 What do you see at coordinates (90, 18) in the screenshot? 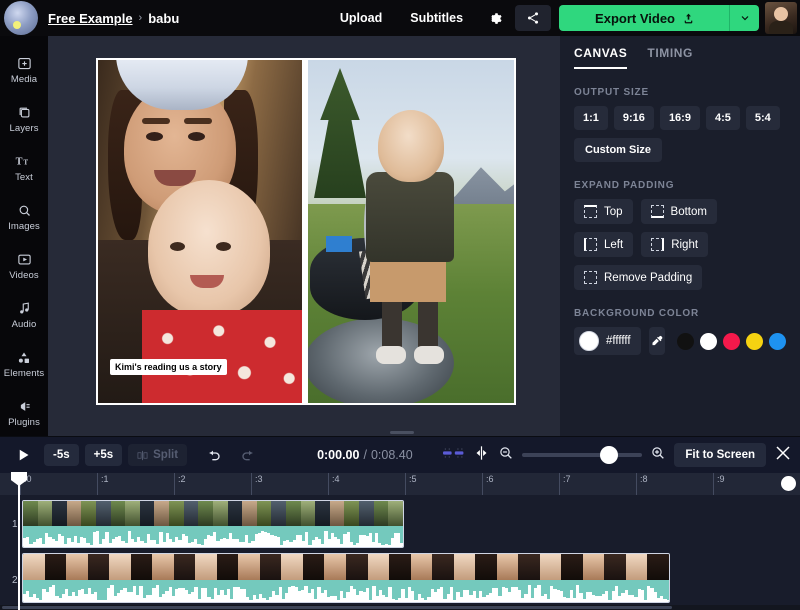
I see `breadcrumb-project-link: Free Example` at bounding box center [90, 18].